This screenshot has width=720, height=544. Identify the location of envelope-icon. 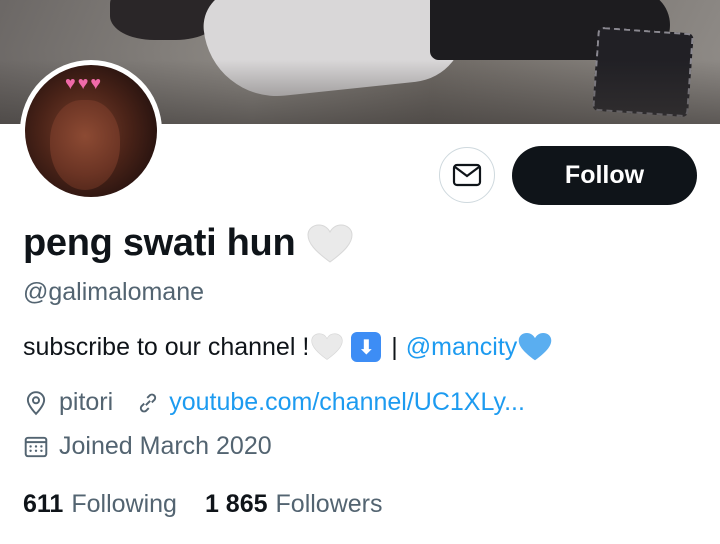
(467, 175).